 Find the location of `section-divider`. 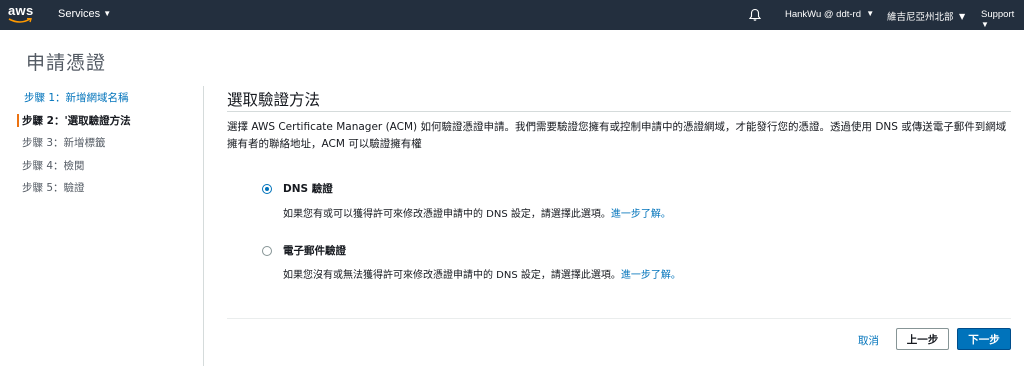

section-divider is located at coordinates (619, 111).